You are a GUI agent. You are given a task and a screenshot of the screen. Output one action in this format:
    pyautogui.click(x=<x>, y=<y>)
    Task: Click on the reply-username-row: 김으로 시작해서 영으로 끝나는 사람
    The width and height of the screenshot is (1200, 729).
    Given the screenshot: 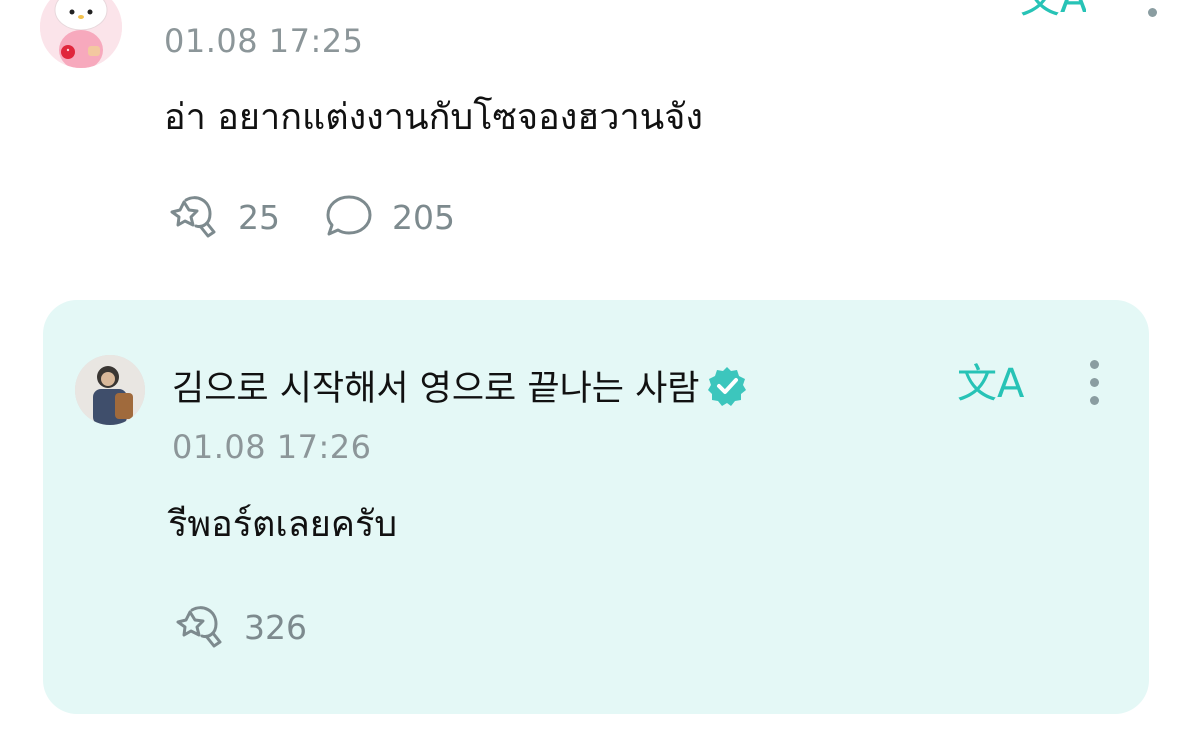 What is the action you would take?
    pyautogui.click(x=460, y=385)
    